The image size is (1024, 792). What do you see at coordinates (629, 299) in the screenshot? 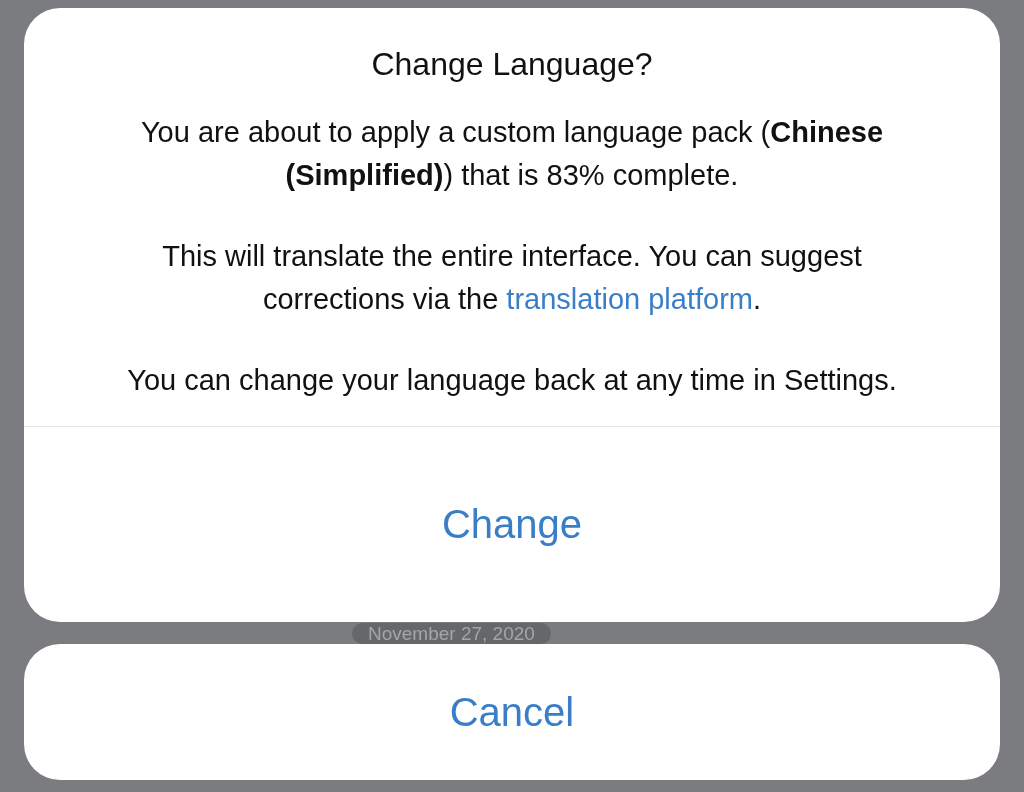
I see `translation-link: translation platform` at bounding box center [629, 299].